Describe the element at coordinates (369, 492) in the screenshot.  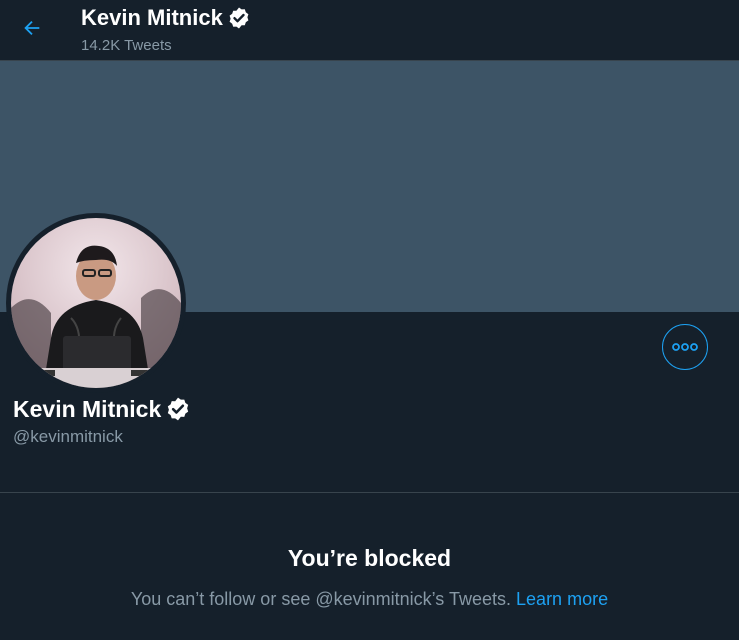
I see `section-divider` at that location.